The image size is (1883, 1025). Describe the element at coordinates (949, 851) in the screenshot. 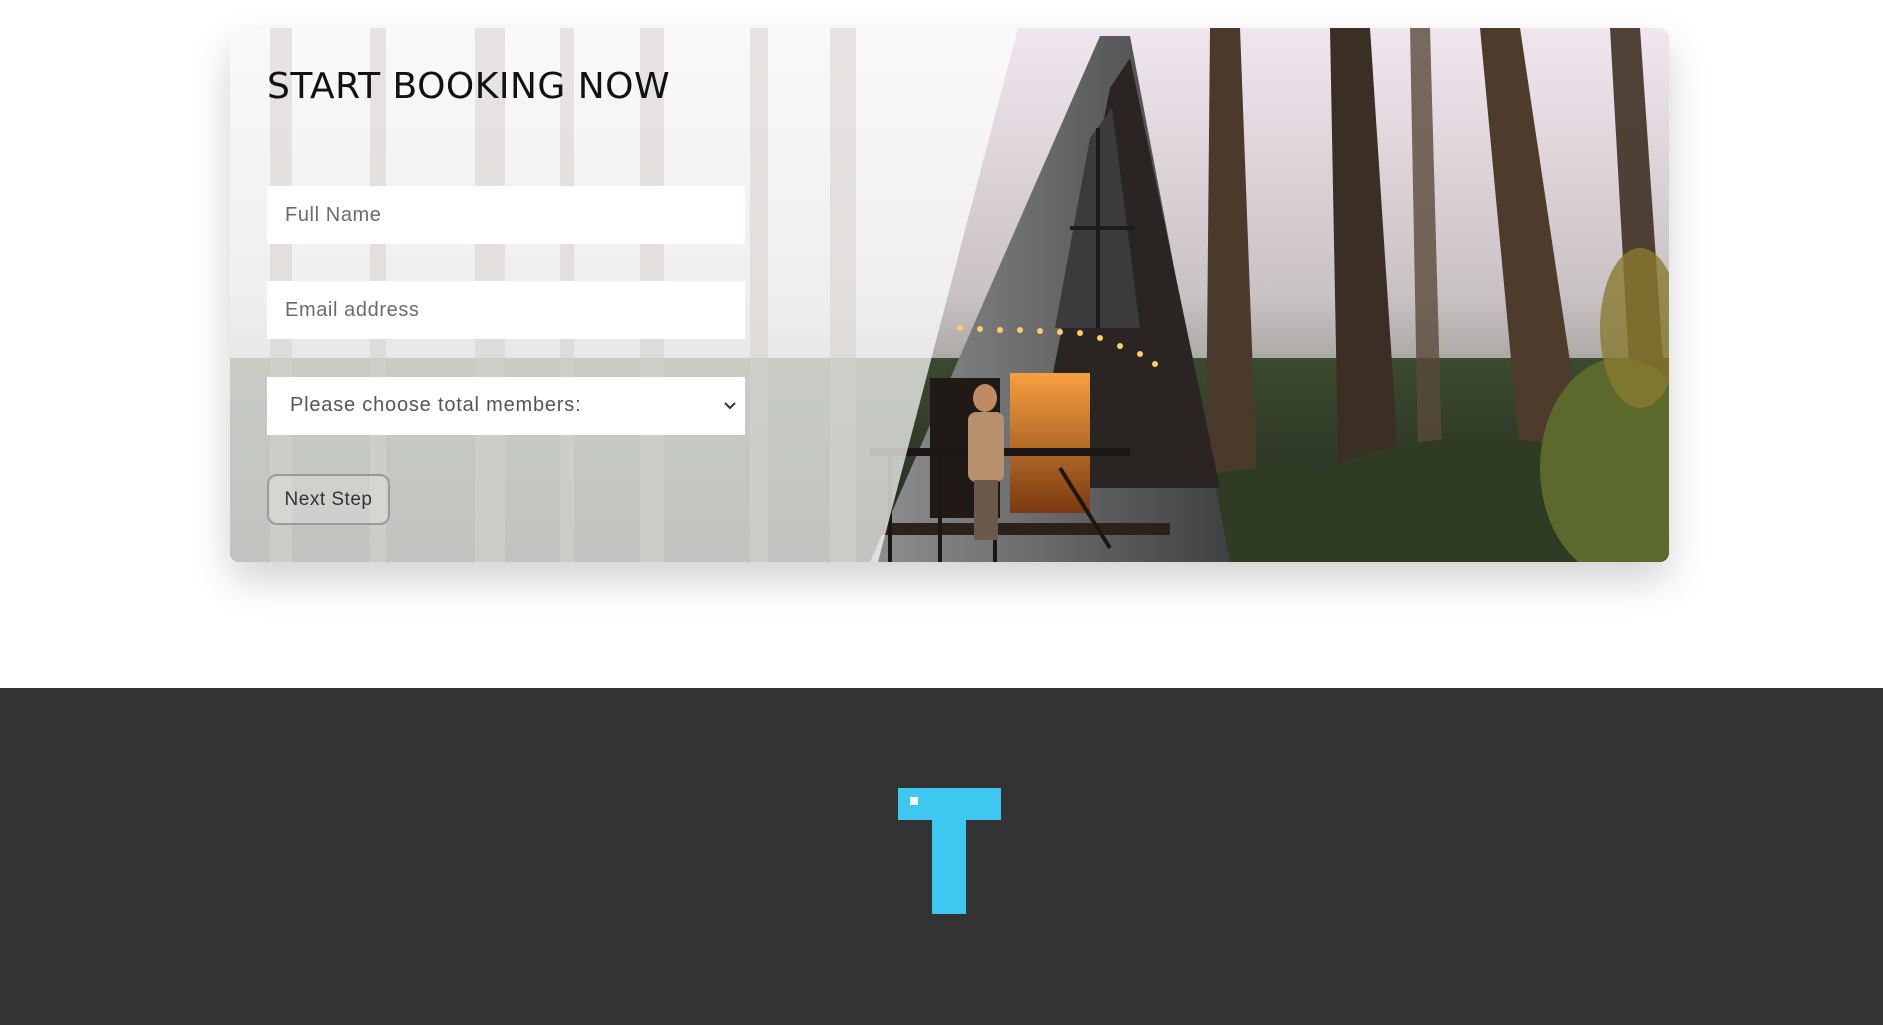

I see `brand-logo` at that location.